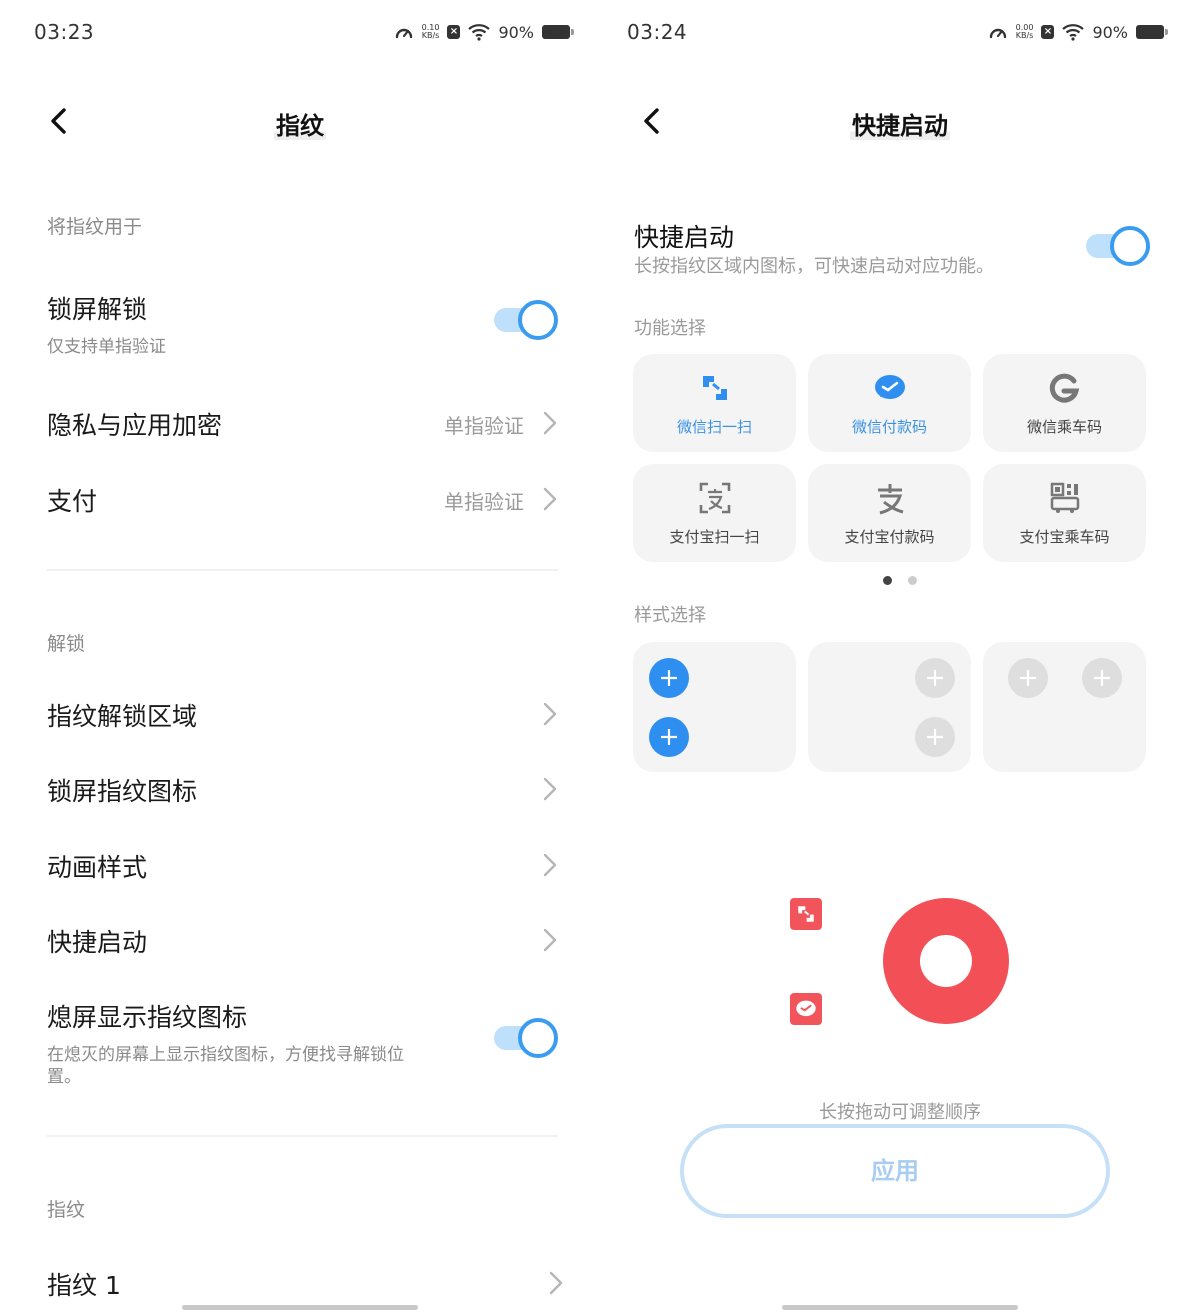 This screenshot has height=1312, width=1200. Describe the element at coordinates (715, 388) in the screenshot. I see `wechat-scan-icon` at that location.